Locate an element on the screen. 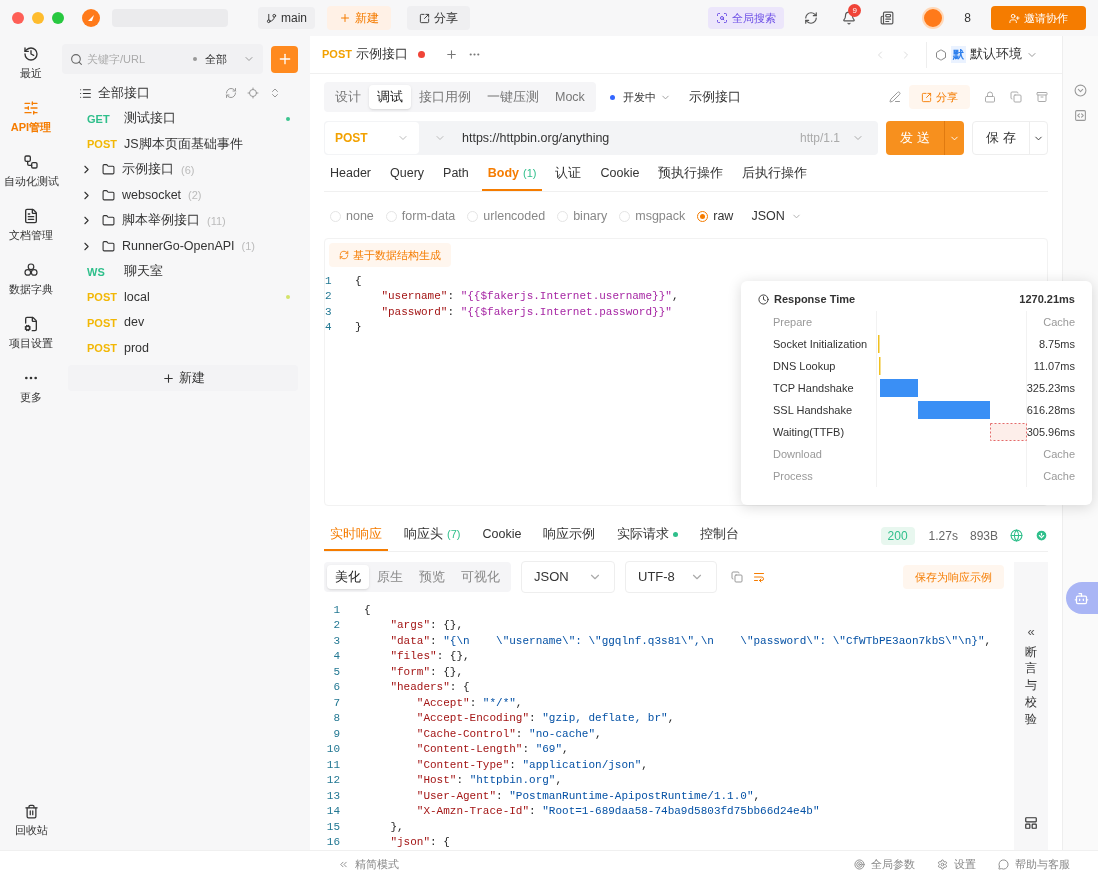 This screenshot has height=878, width=1098. line-number: 8 is located at coordinates (336, 718).